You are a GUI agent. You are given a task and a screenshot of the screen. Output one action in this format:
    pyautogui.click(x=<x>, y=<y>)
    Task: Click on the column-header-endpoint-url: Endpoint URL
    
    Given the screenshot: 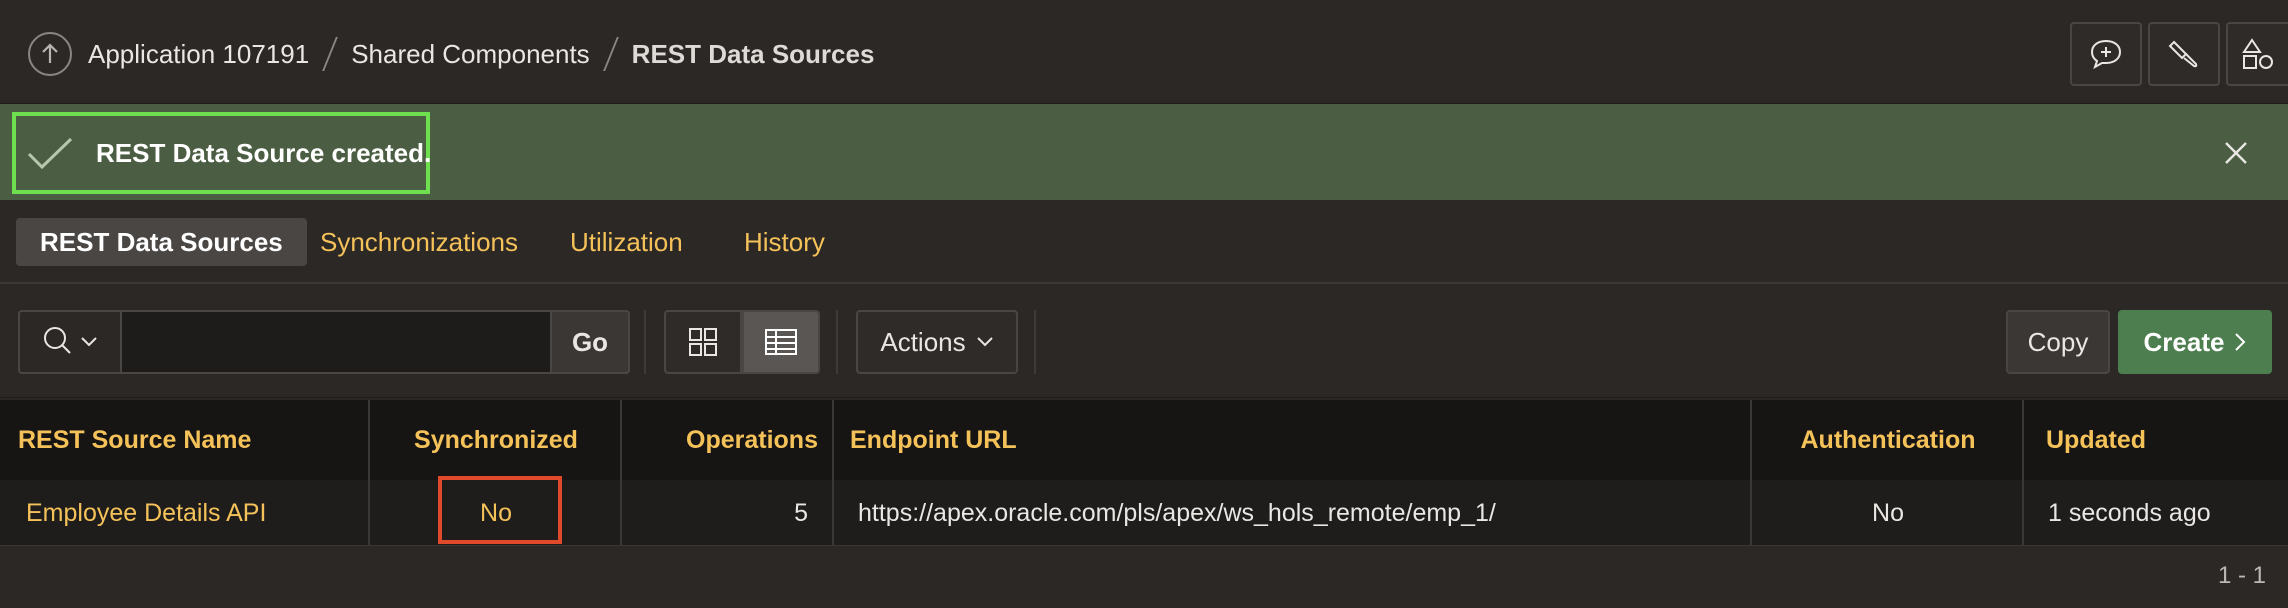 What is the action you would take?
    pyautogui.click(x=933, y=440)
    